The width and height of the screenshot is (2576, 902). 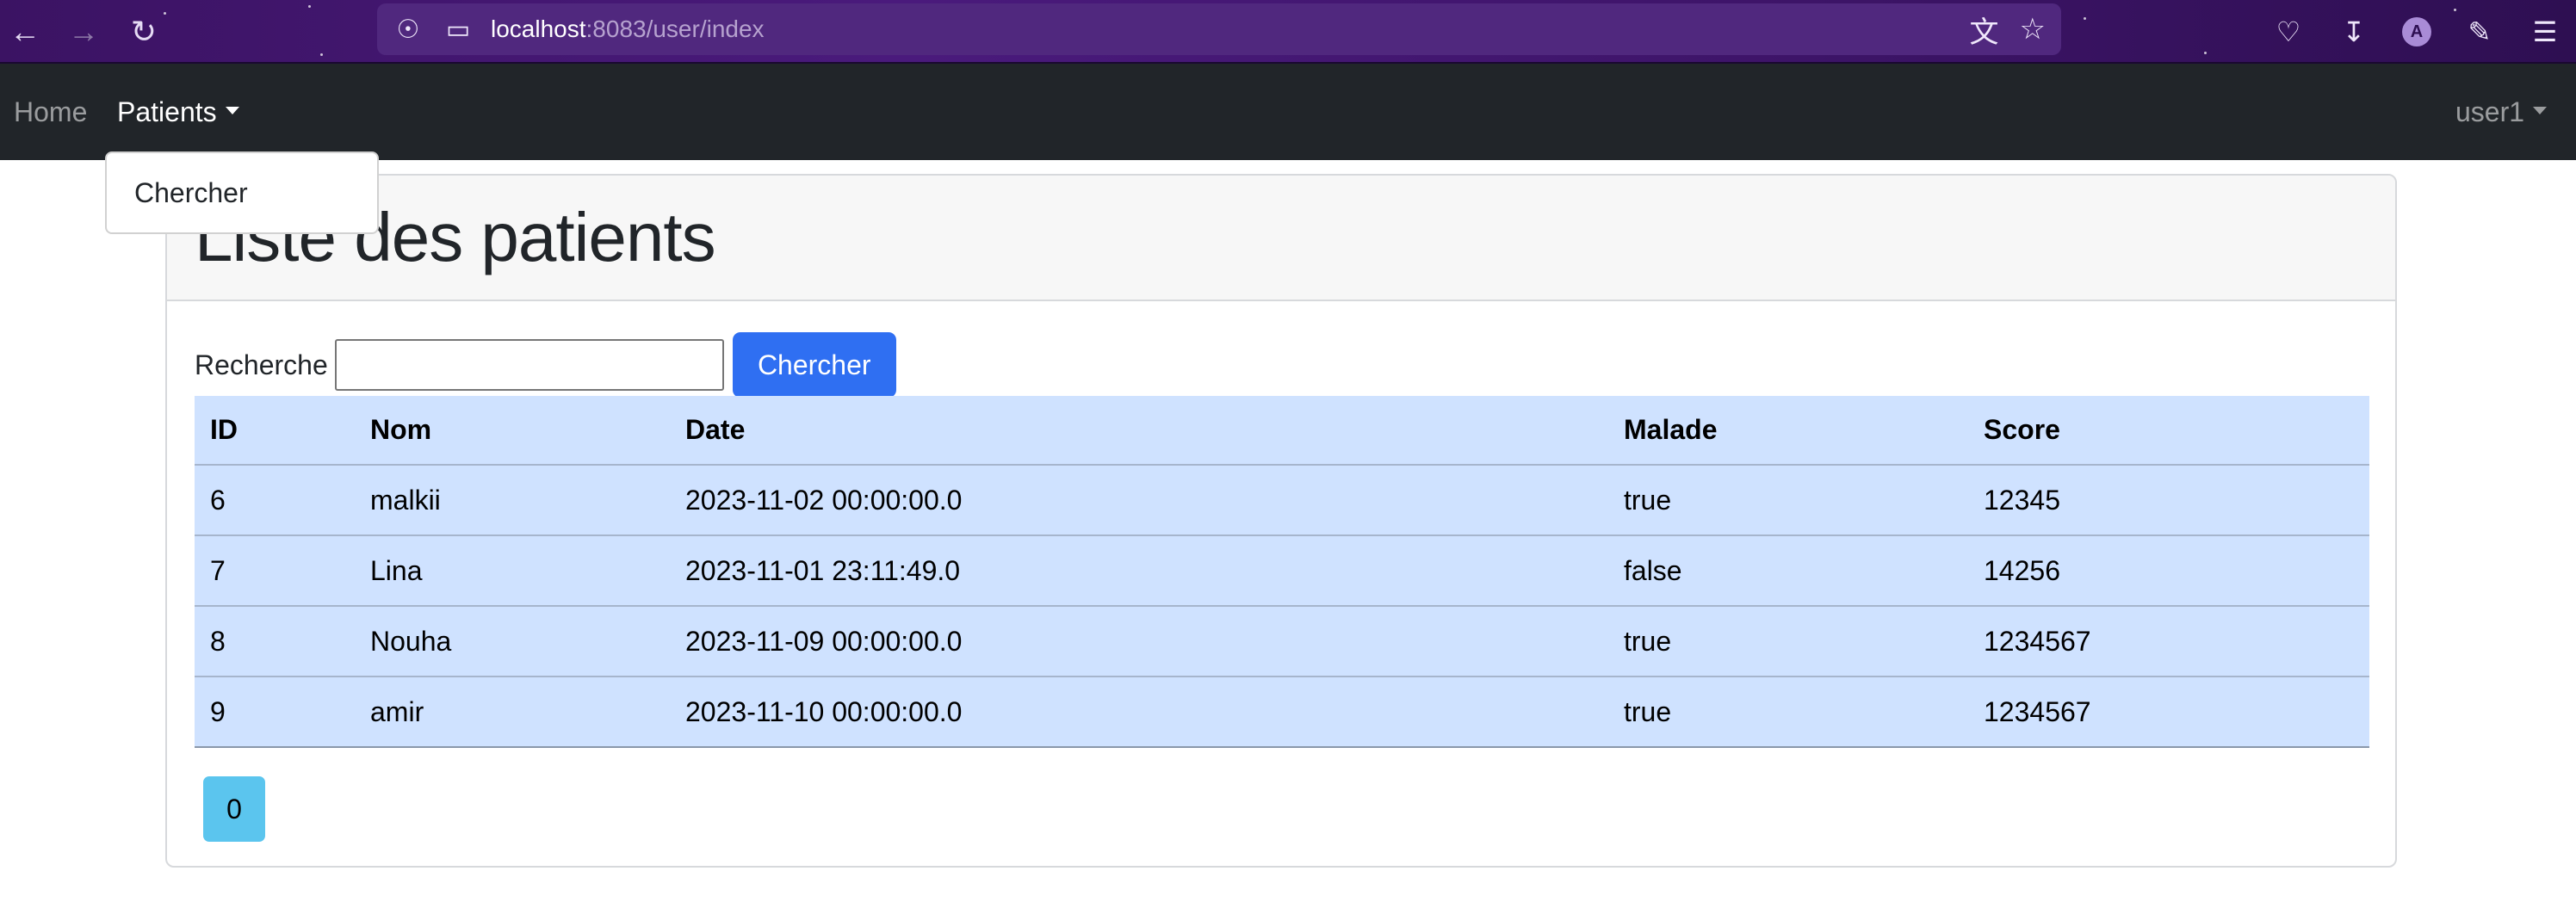 What do you see at coordinates (529, 365) in the screenshot?
I see `search-input` at bounding box center [529, 365].